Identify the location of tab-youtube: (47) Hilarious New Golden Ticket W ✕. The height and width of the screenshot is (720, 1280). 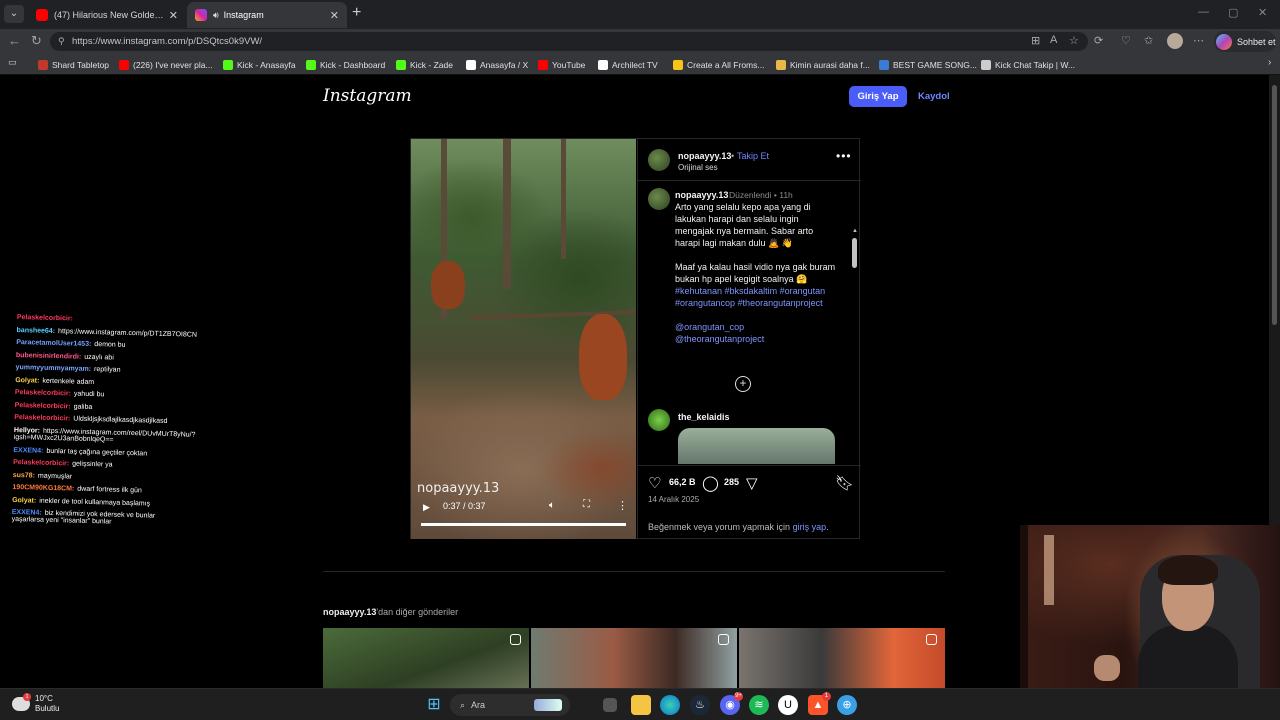
(107, 15).